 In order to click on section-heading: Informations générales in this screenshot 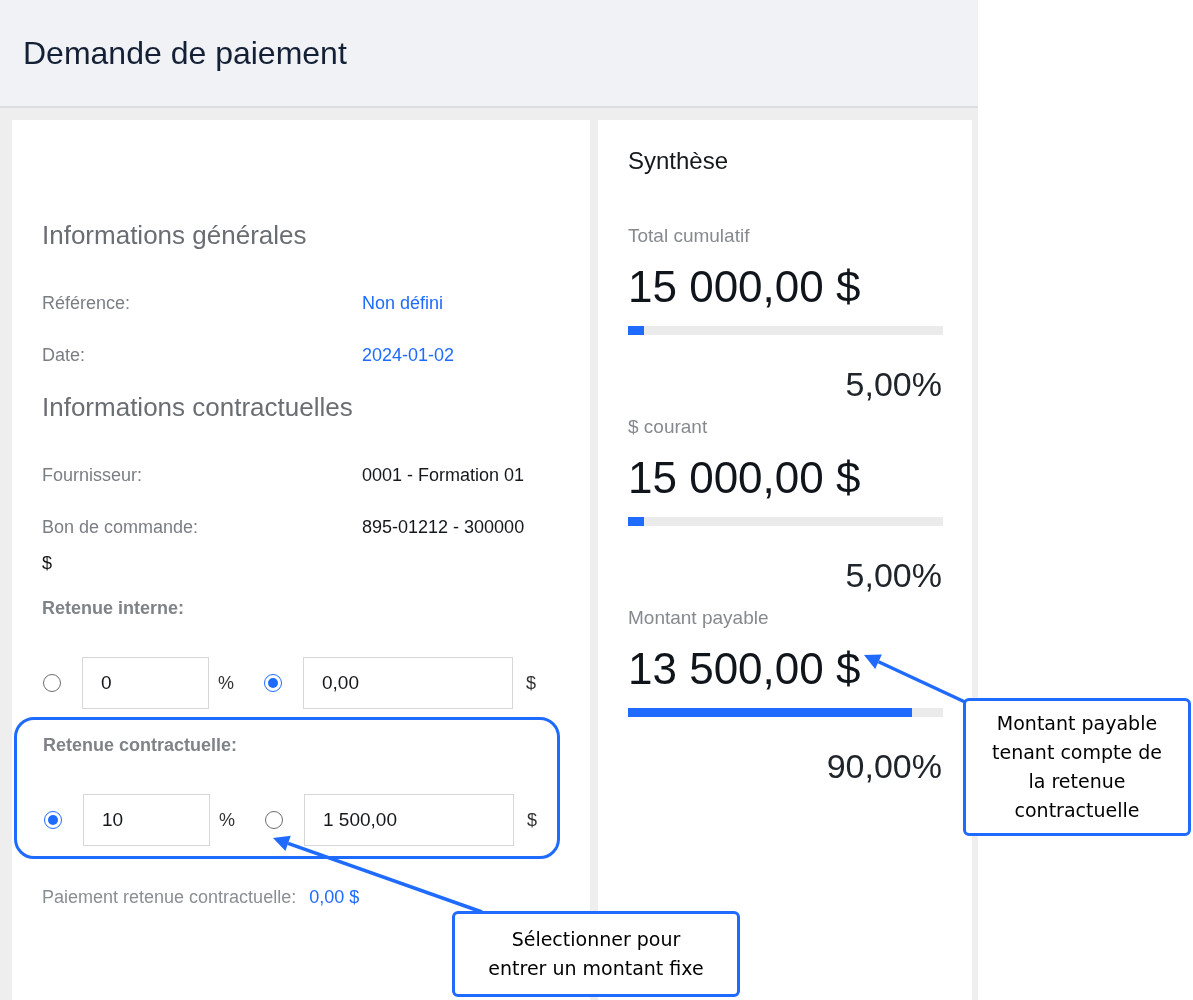, I will do `click(174, 235)`.